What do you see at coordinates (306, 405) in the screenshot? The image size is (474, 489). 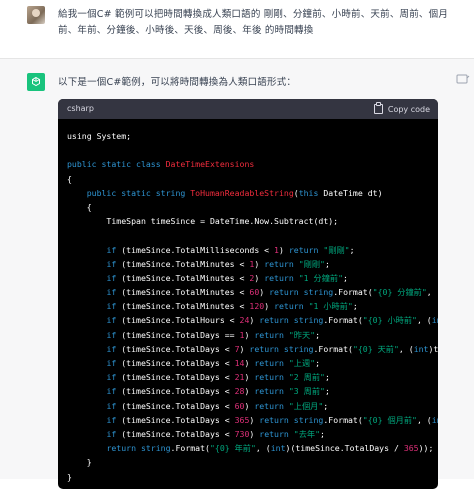 I see `code-token: "上個月"` at bounding box center [306, 405].